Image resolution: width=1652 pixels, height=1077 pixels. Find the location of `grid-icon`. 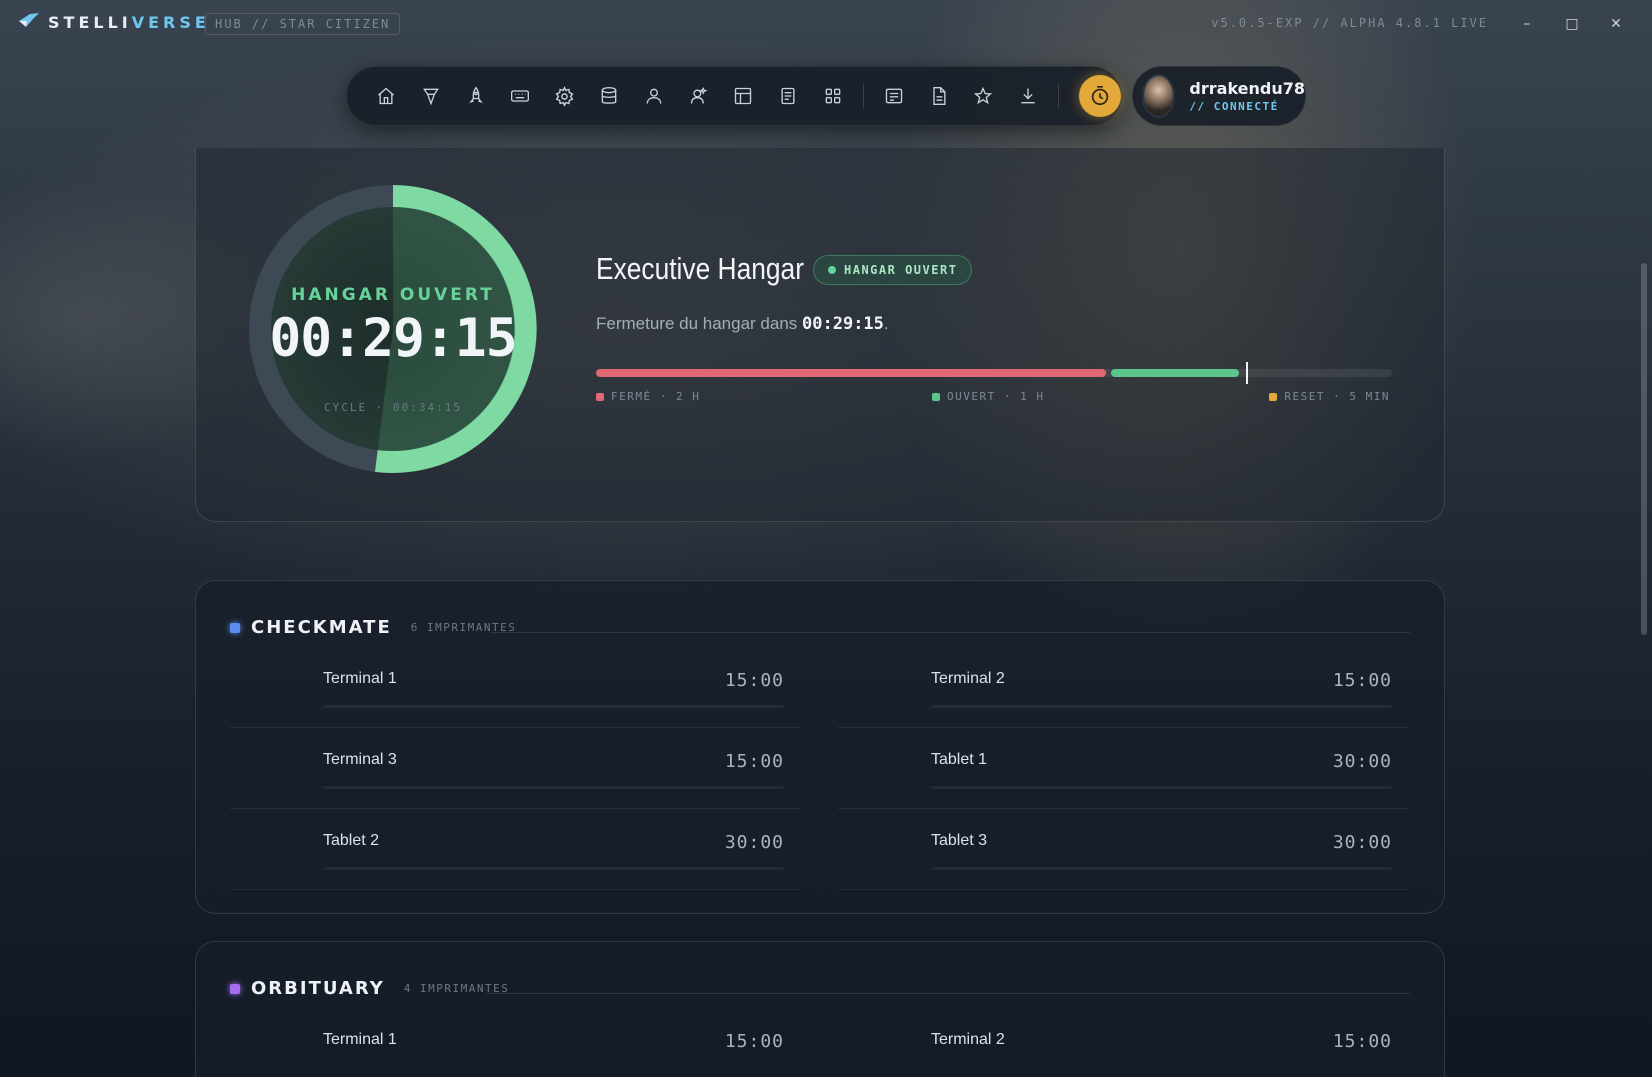

grid-icon is located at coordinates (832, 96).